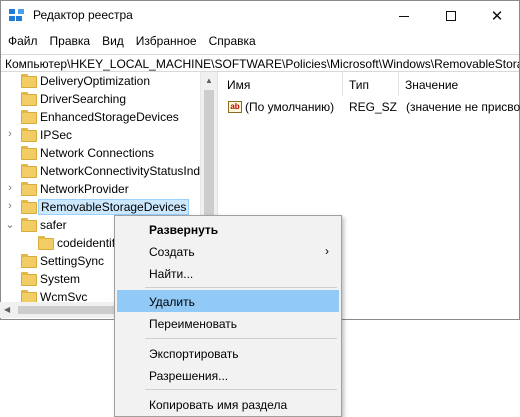  I want to click on tree-item-label: SettingSync, so click(72, 261).